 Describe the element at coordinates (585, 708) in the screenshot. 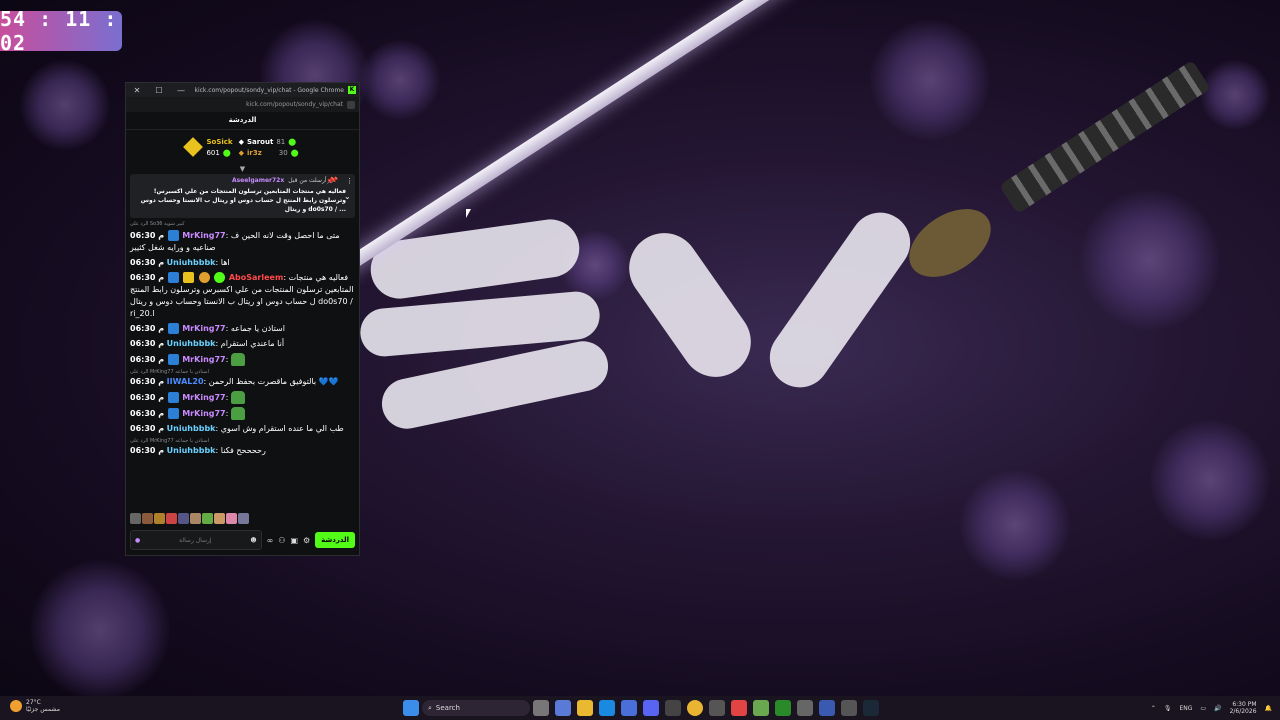

I see `file-explorer-icon` at that location.